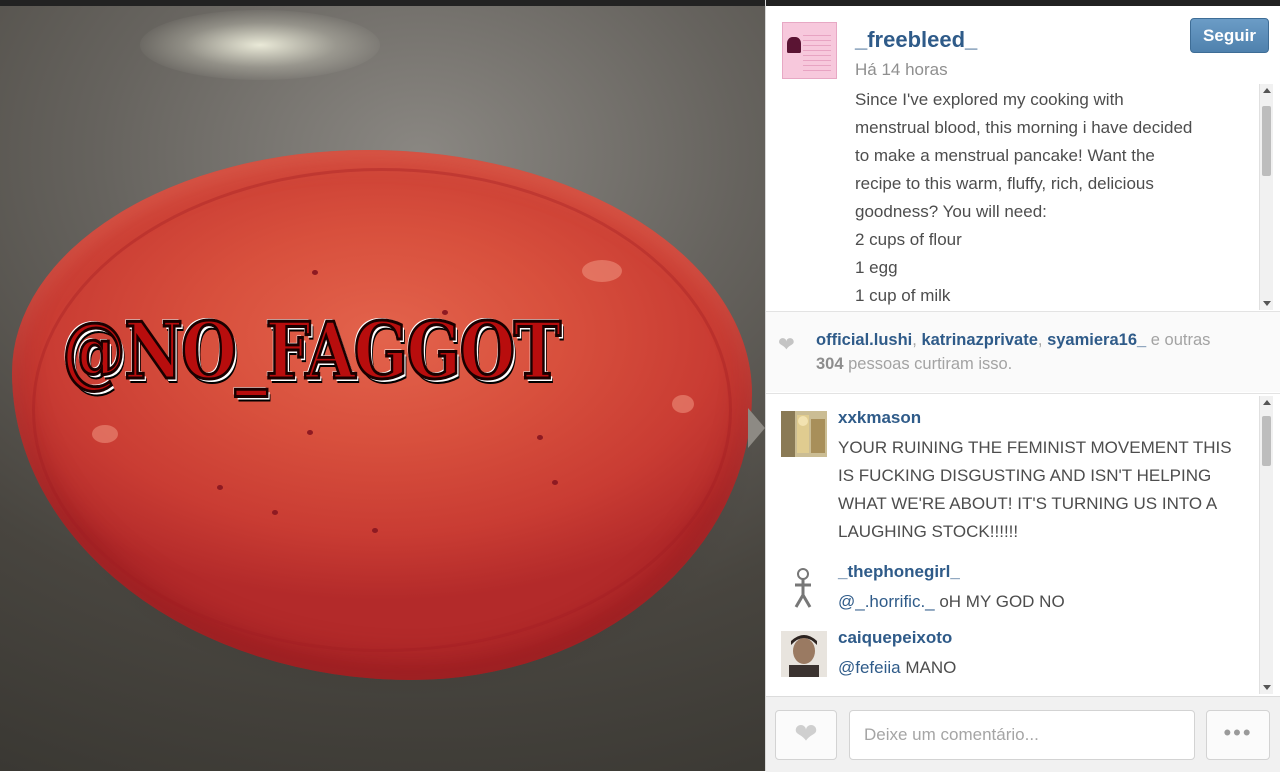 The width and height of the screenshot is (1280, 772). Describe the element at coordinates (1005, 155) in the screenshot. I see `caption-line: to make a menstrual pancake! Want the` at that location.